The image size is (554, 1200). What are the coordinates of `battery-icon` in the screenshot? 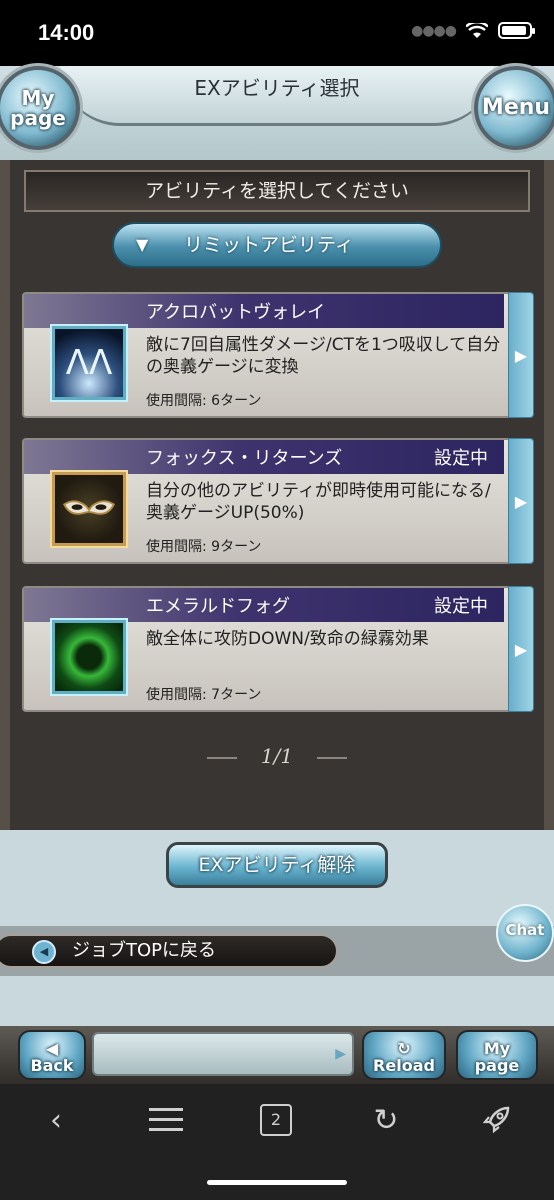 It's located at (516, 30).